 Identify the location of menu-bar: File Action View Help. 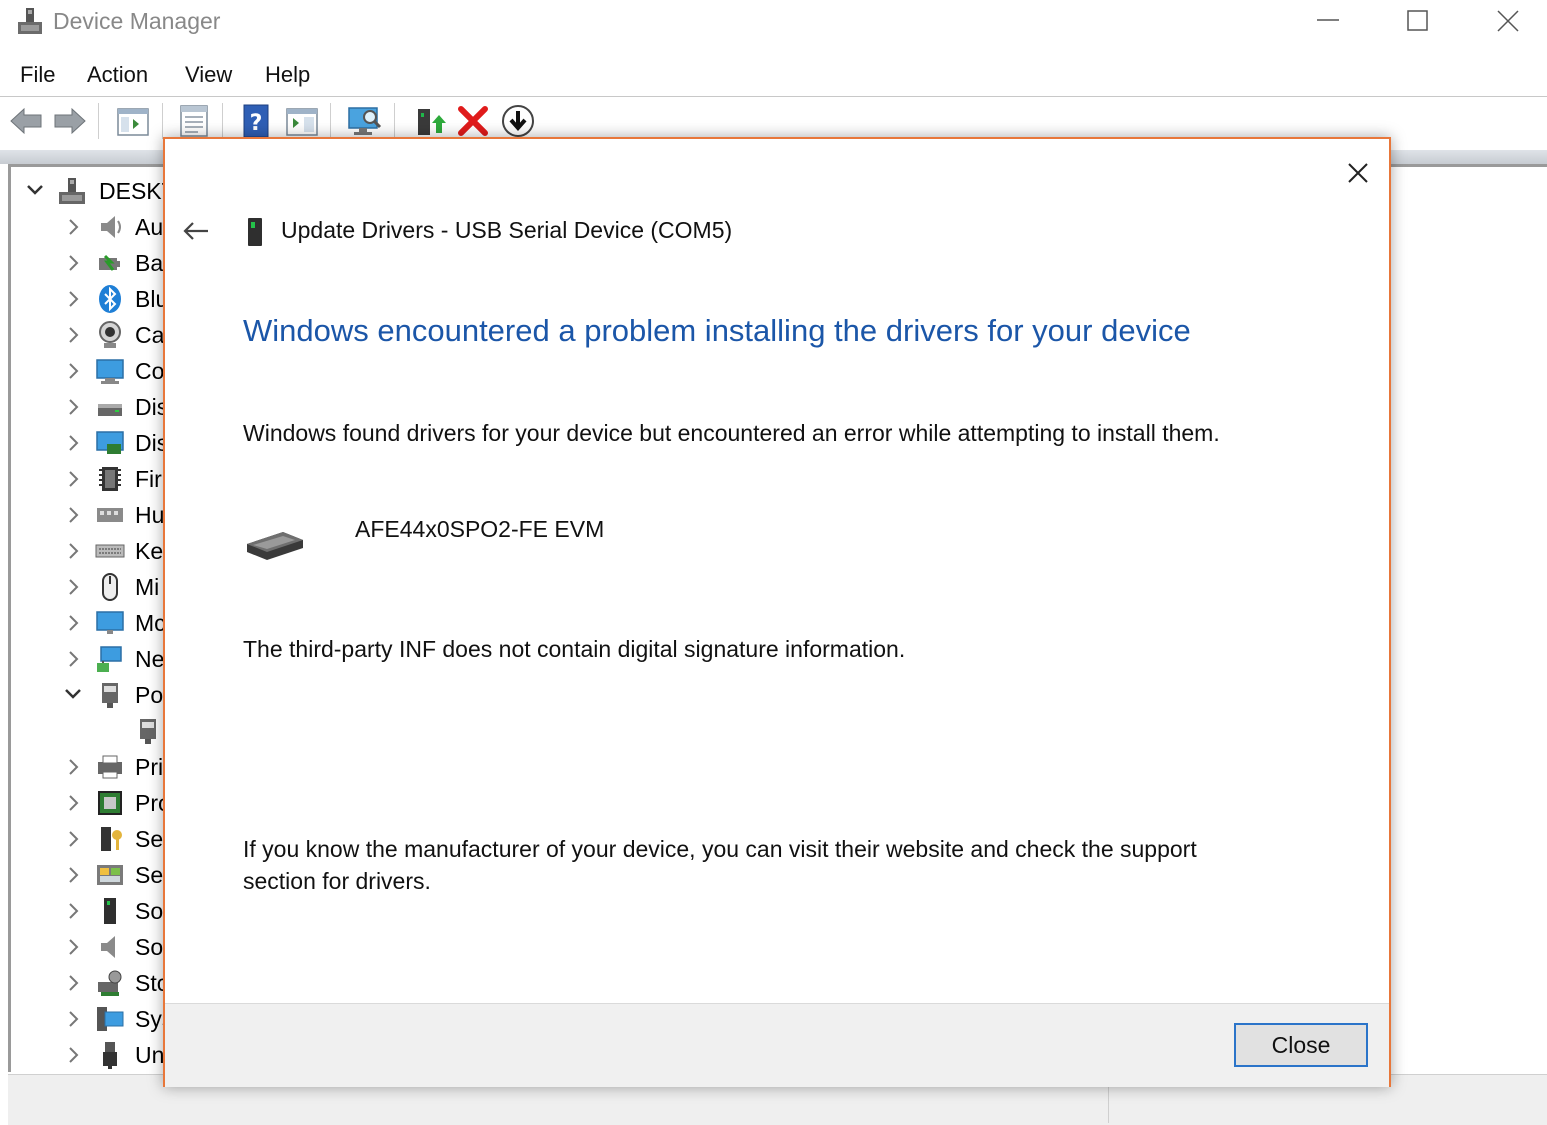
(773, 75).